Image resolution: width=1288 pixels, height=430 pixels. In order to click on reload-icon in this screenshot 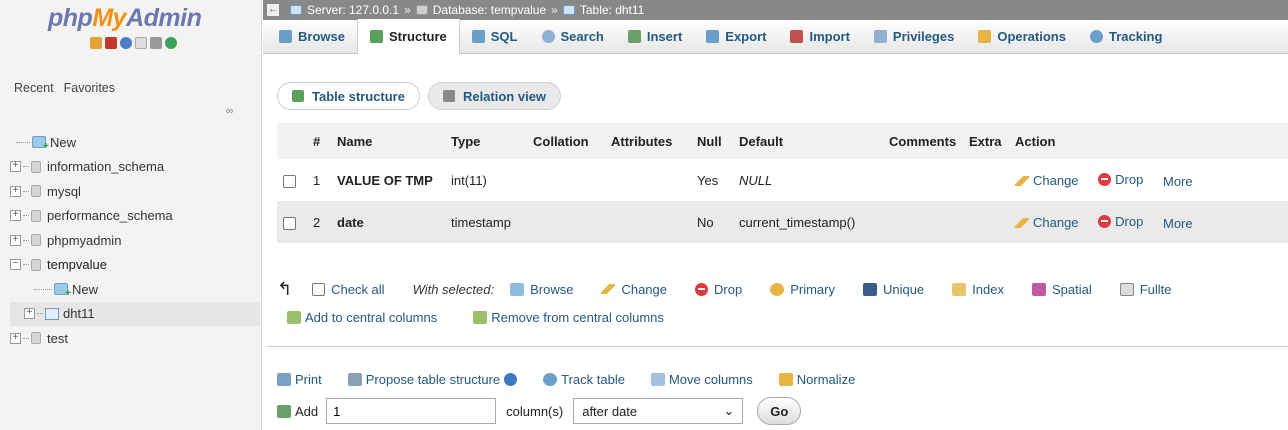, I will do `click(171, 43)`.